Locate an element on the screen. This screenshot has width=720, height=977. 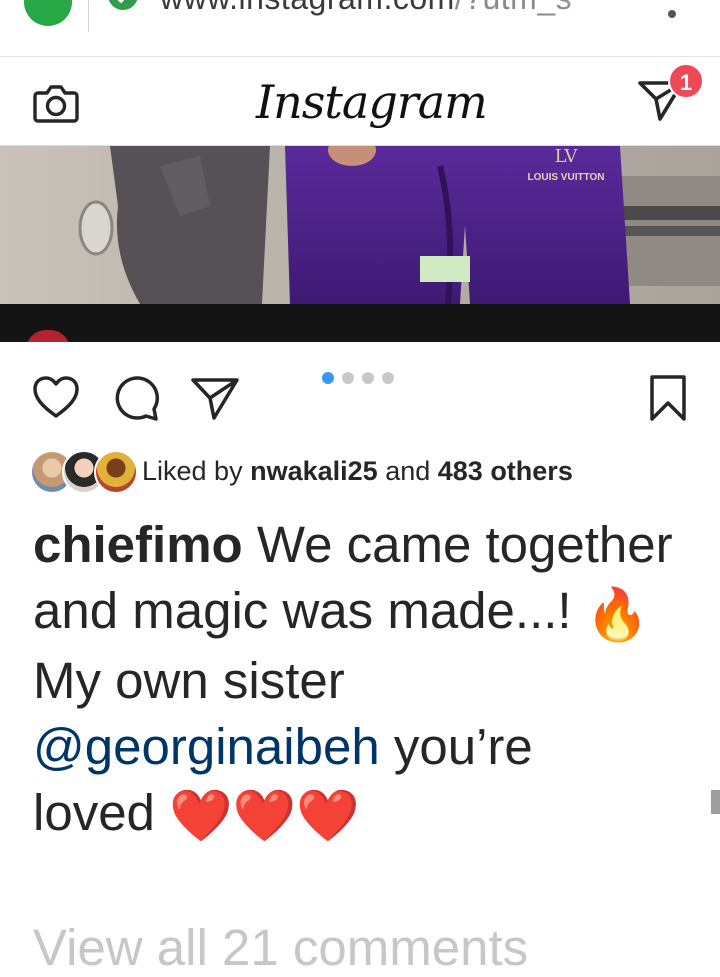
carousel-dot-active is located at coordinates (328, 378).